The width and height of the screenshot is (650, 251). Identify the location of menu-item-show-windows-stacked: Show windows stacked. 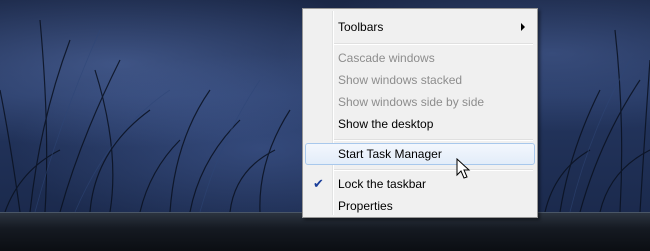
(420, 80).